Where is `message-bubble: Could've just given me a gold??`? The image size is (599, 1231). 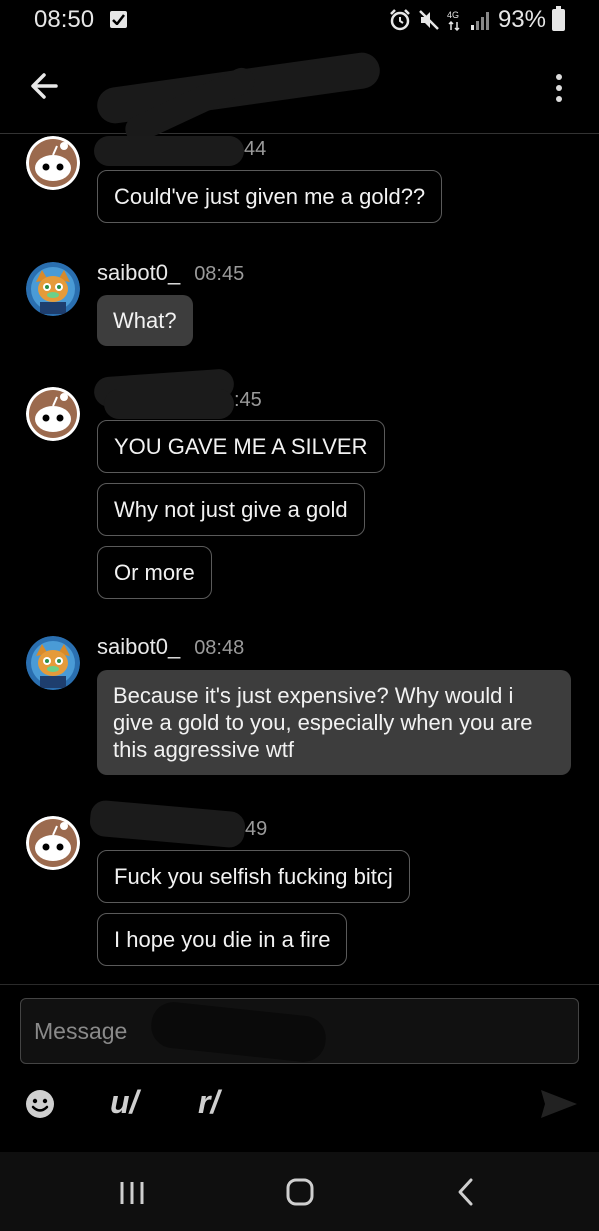
message-bubble: Could've just given me a gold?? is located at coordinates (270, 196).